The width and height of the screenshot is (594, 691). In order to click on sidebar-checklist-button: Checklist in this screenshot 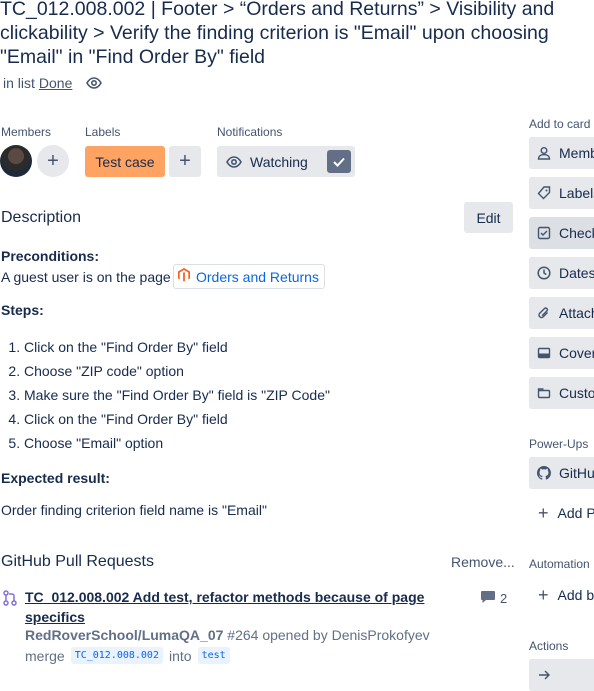, I will do `click(561, 233)`.